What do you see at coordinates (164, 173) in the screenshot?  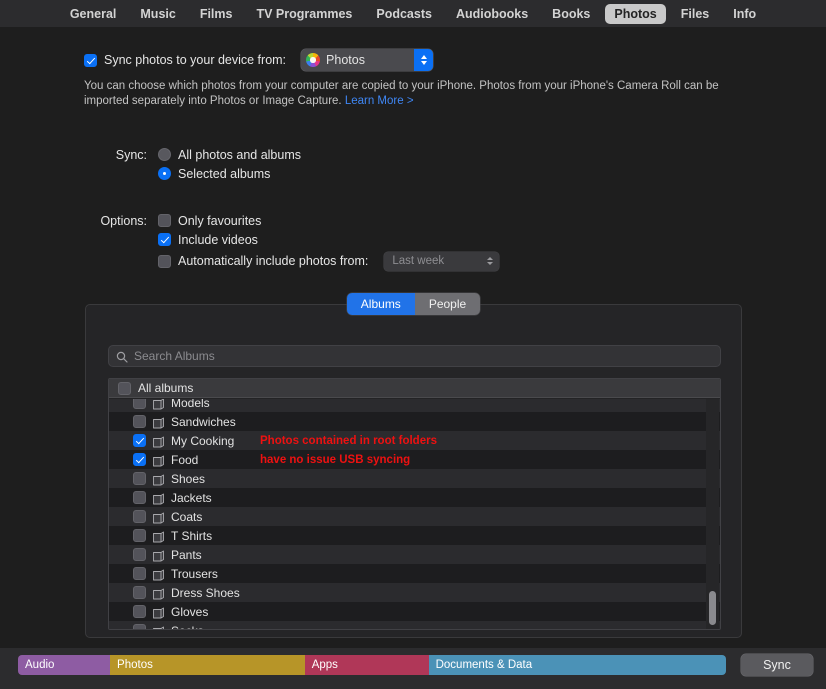 I see `radio-selected-albums-indicator` at bounding box center [164, 173].